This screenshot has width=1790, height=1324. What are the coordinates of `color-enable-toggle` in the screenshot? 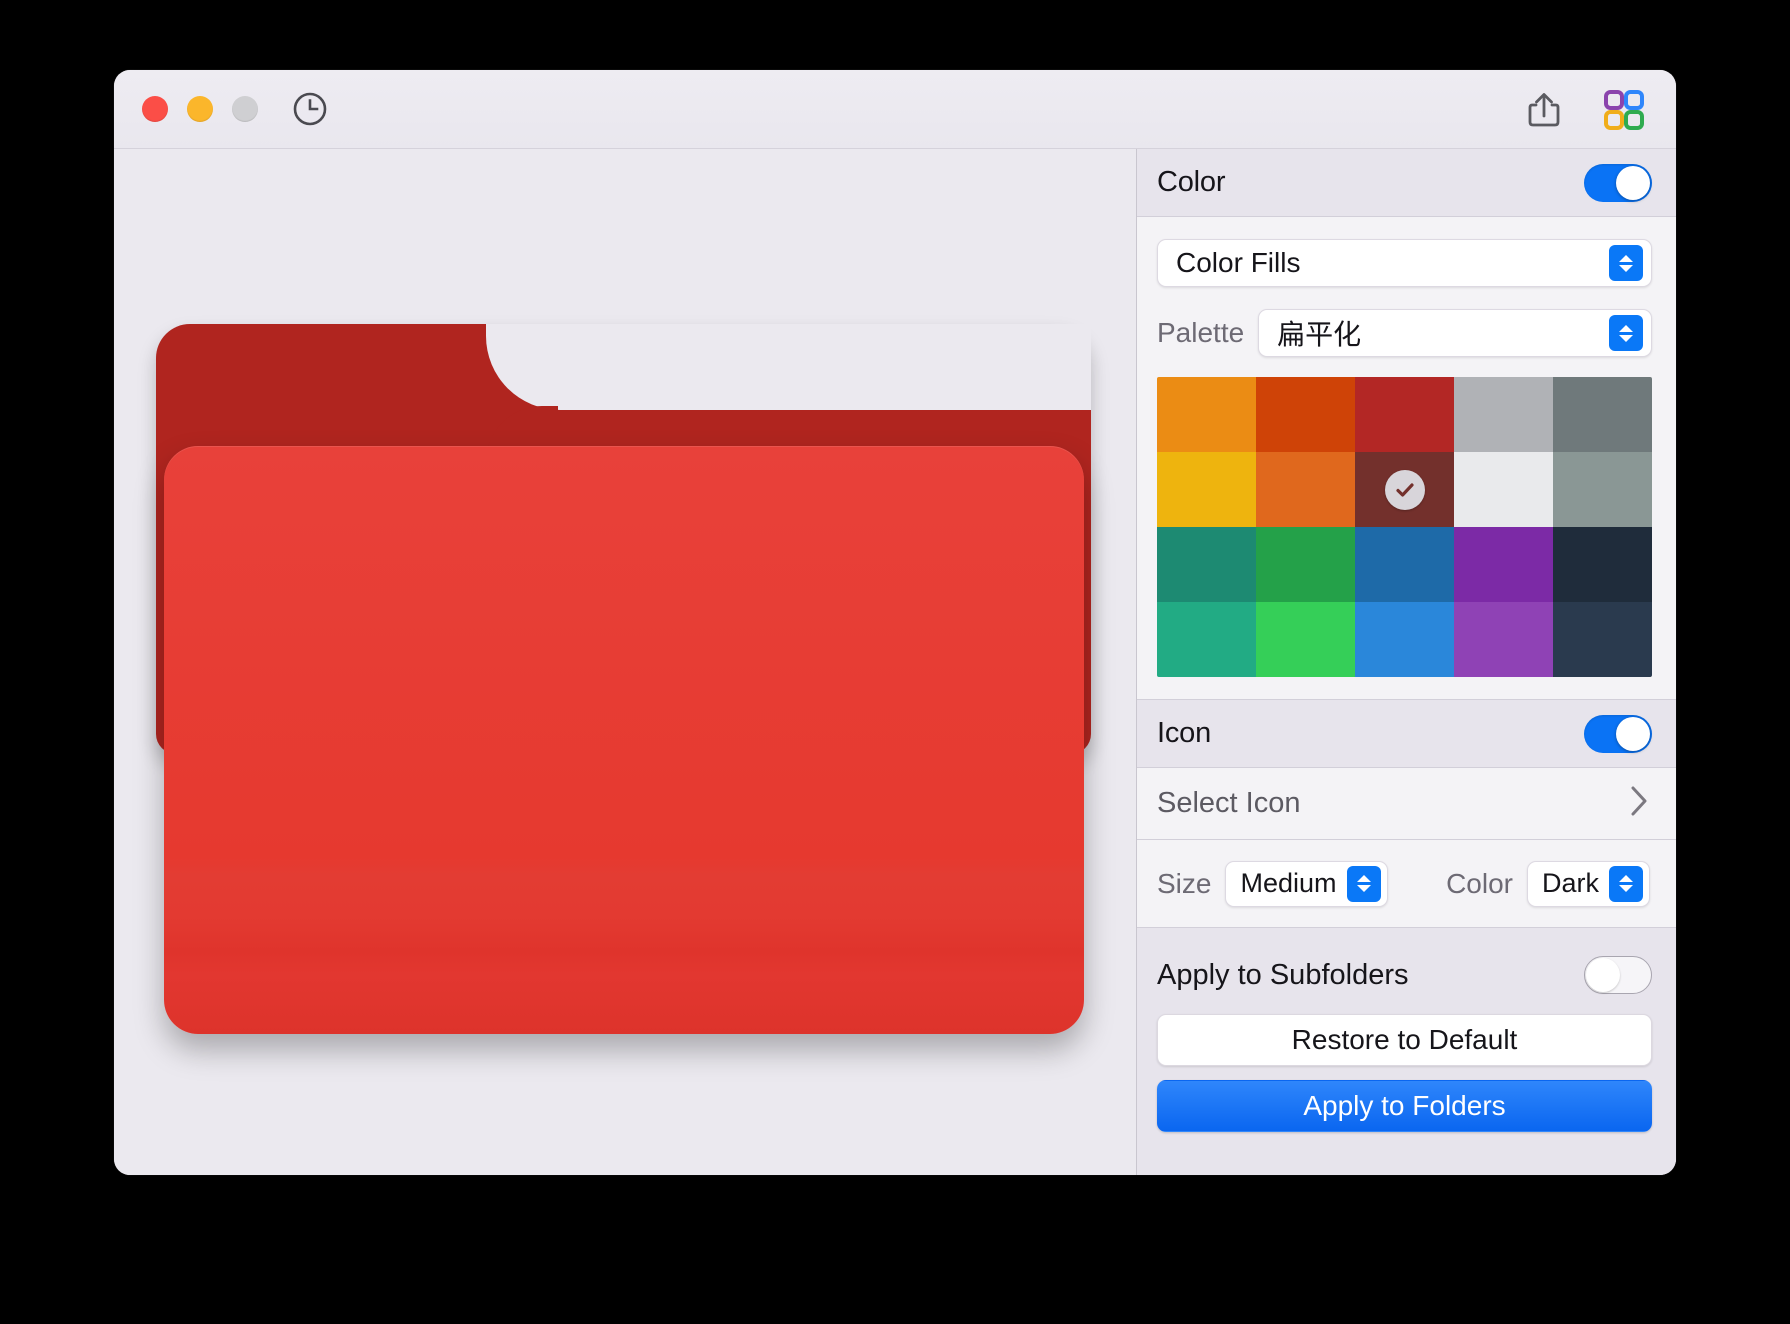 It's located at (1618, 182).